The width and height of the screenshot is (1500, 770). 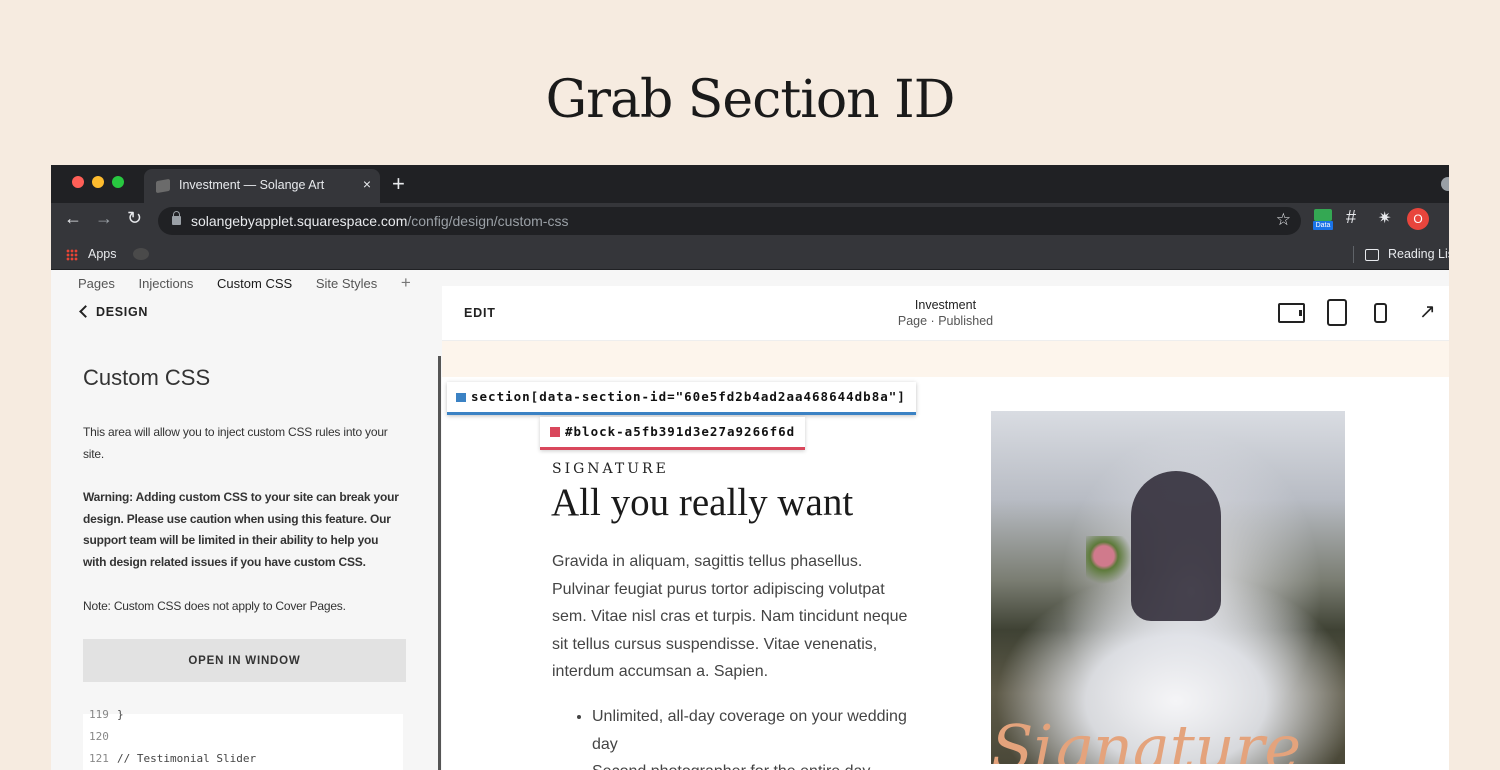 What do you see at coordinates (1353, 254) in the screenshot?
I see `bookmarks-separator` at bounding box center [1353, 254].